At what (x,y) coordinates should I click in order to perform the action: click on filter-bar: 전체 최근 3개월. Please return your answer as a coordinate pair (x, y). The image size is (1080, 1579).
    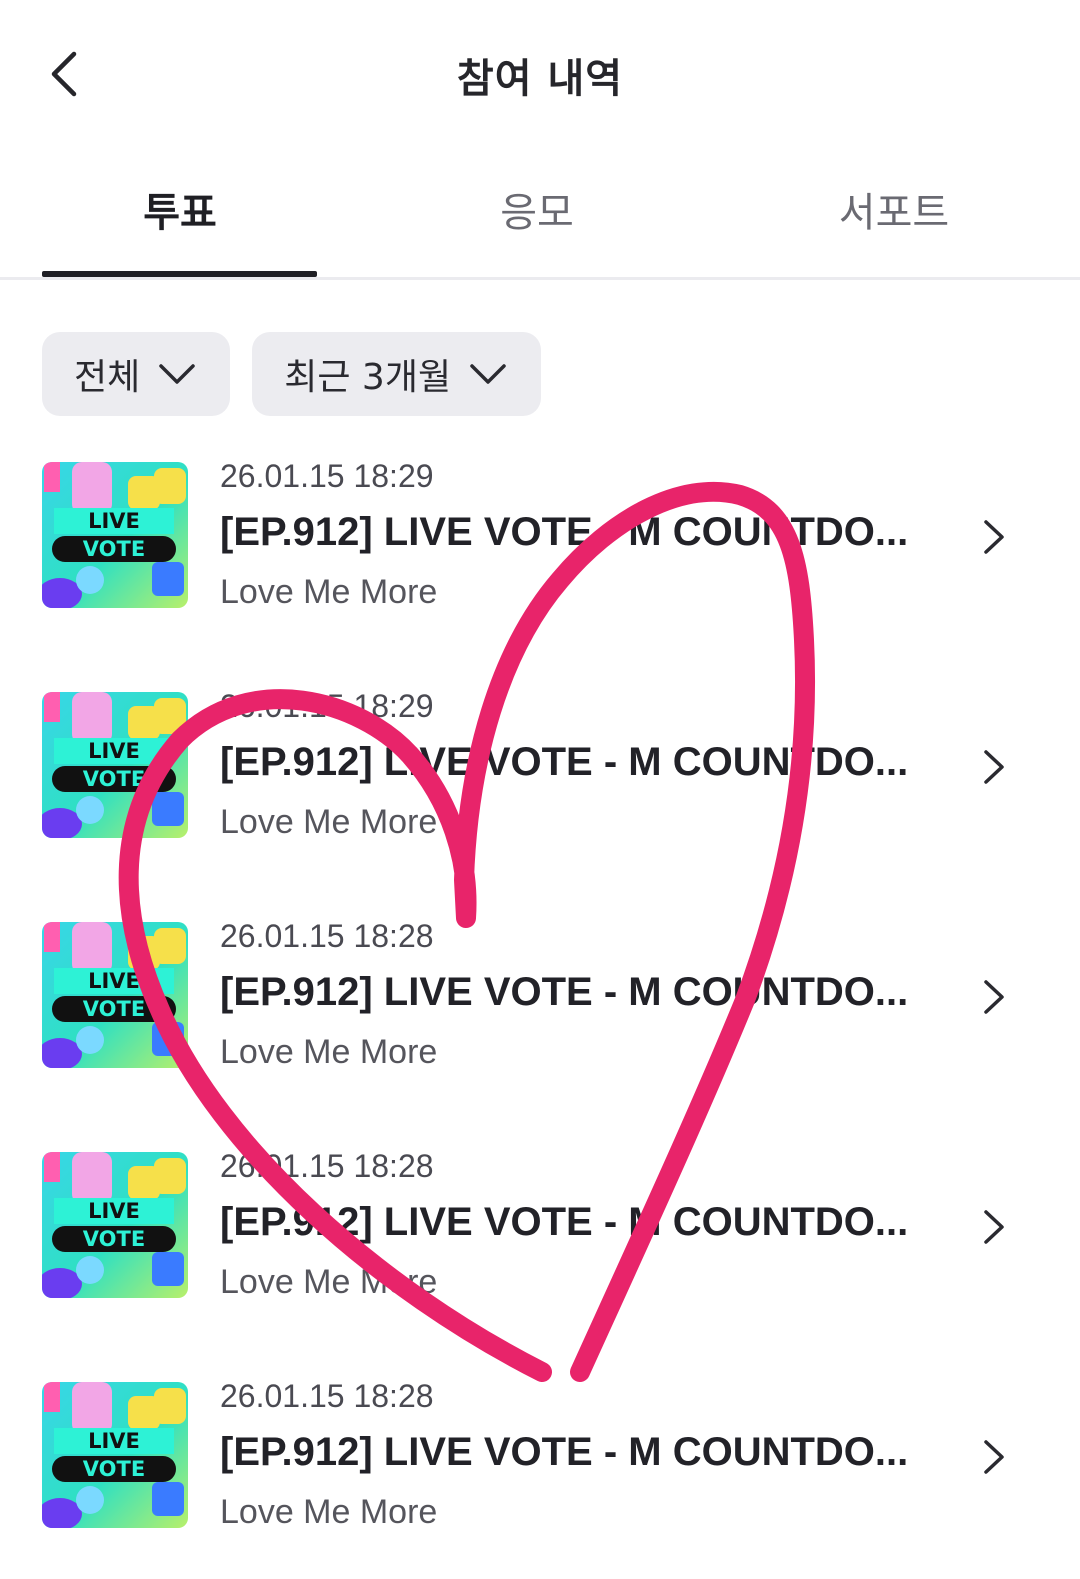
    Looking at the image, I should click on (292, 374).